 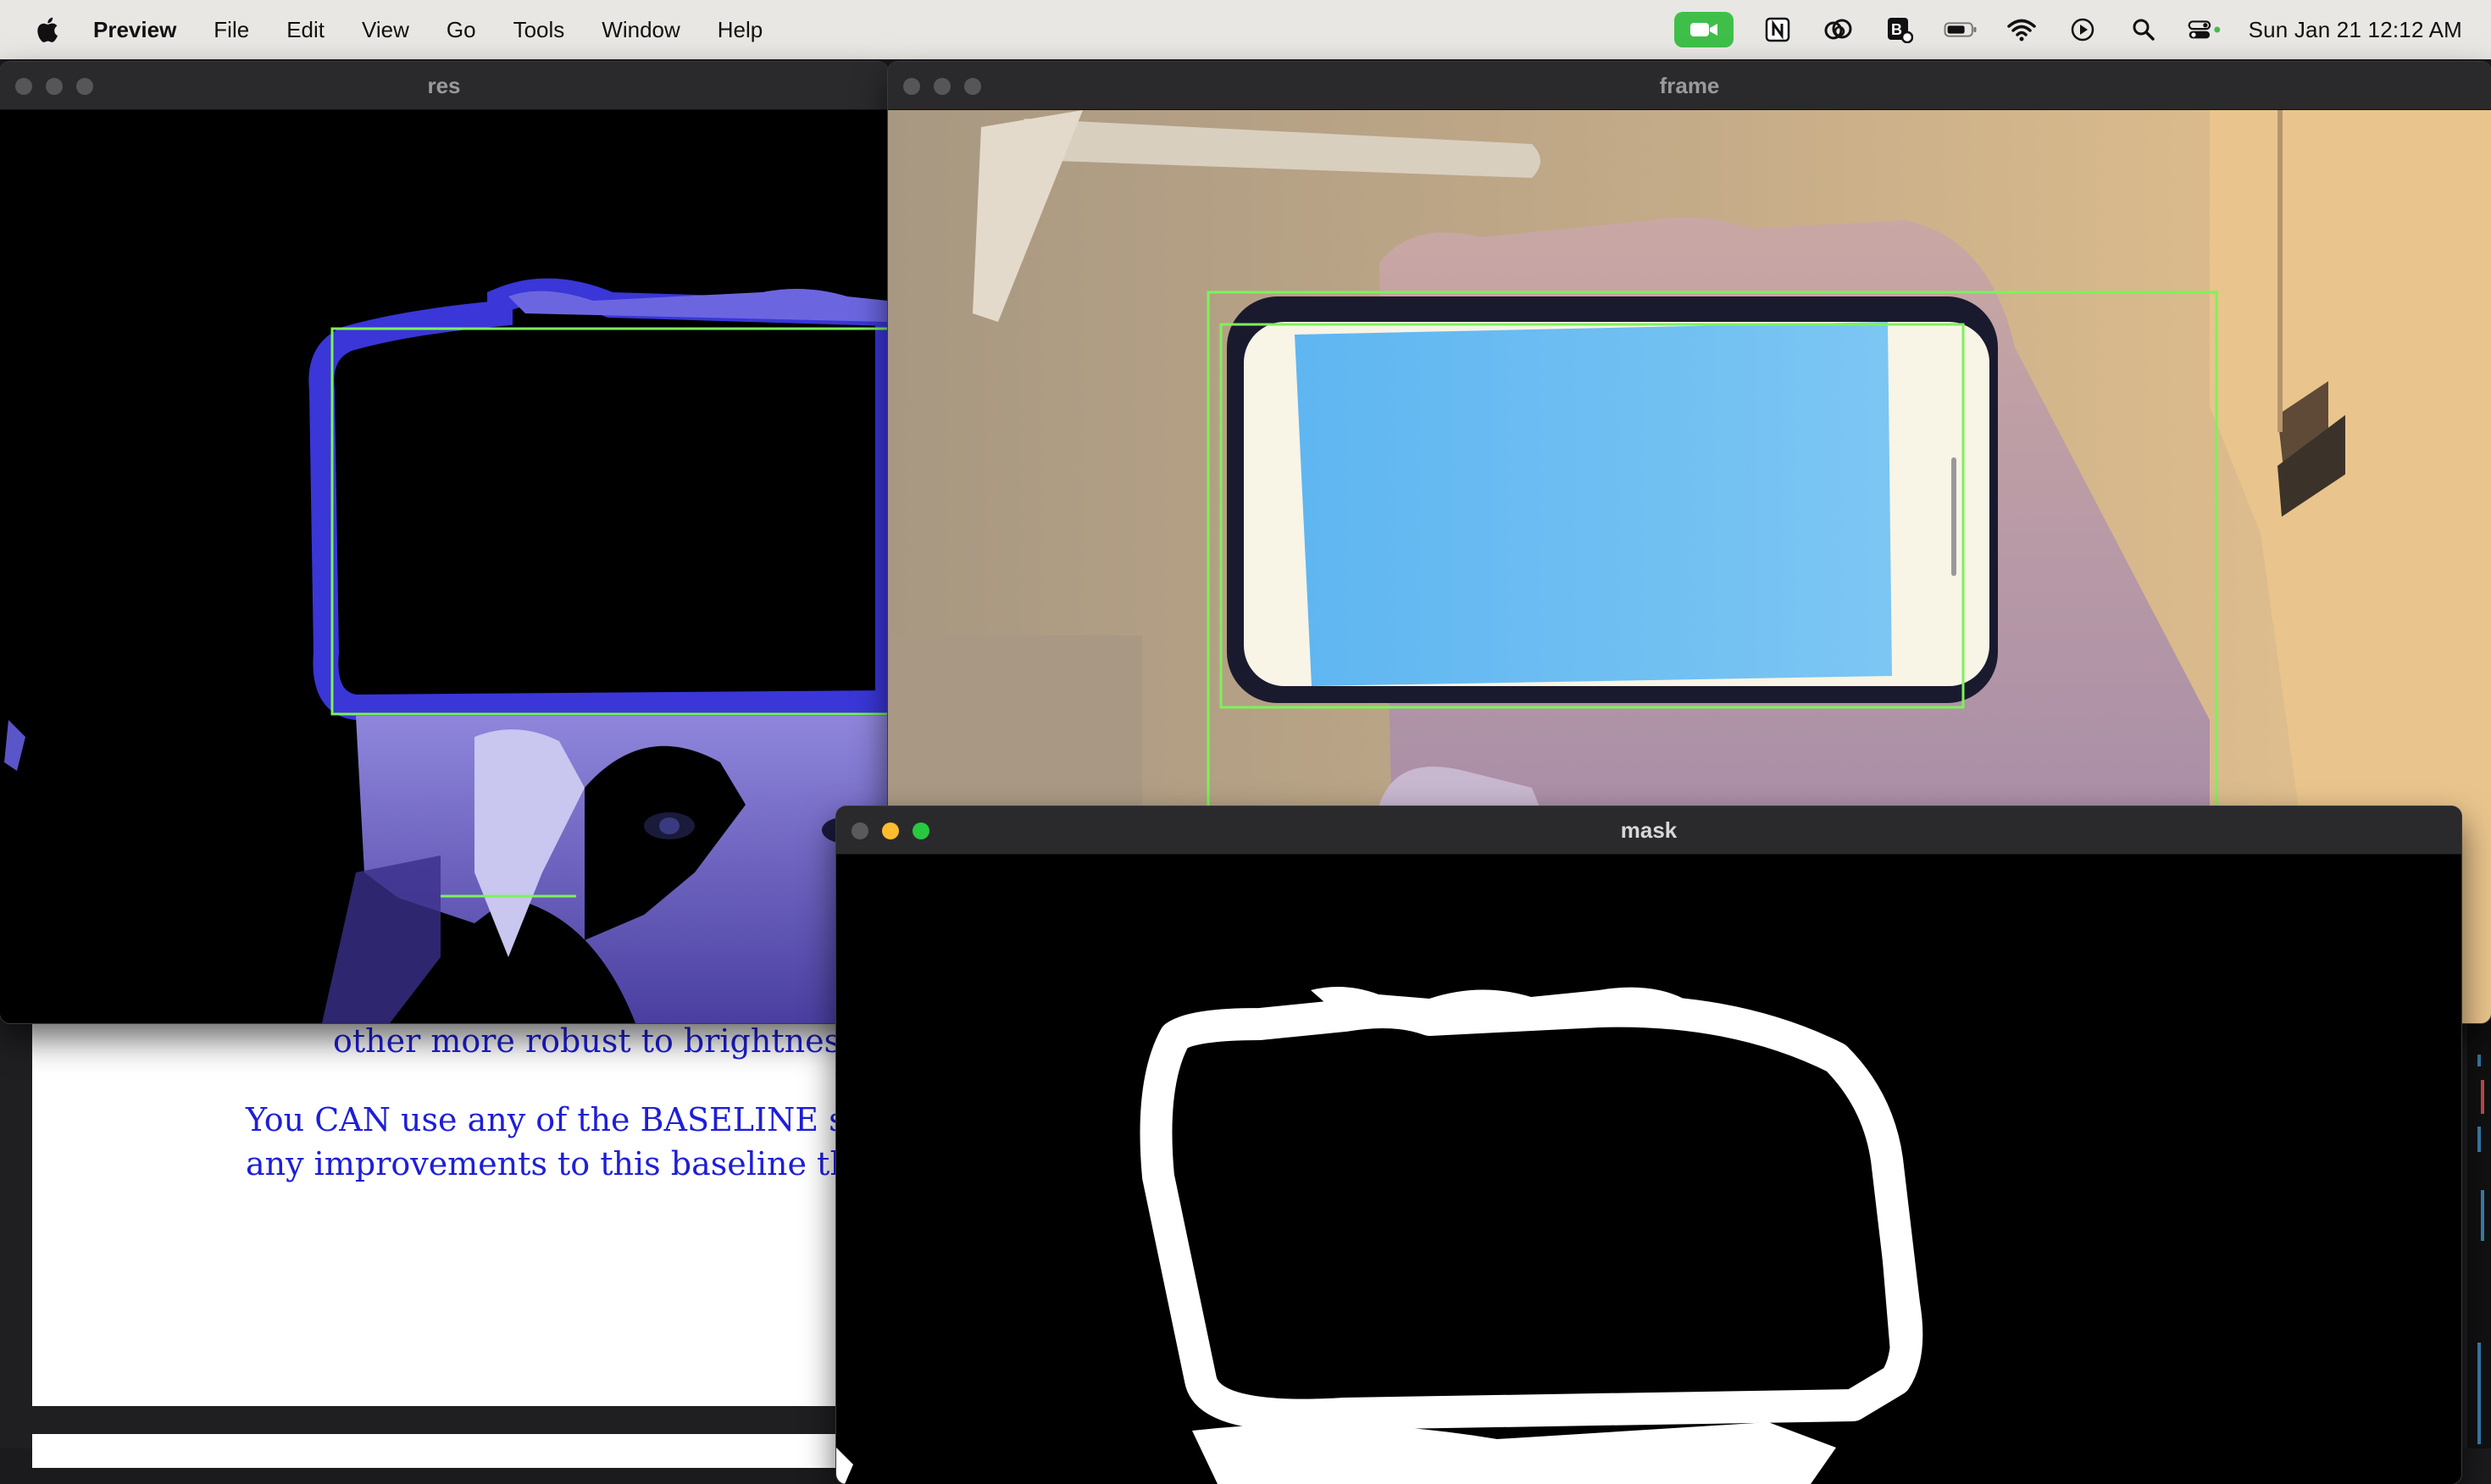 What do you see at coordinates (231, 29) in the screenshot?
I see `menu-file: File` at bounding box center [231, 29].